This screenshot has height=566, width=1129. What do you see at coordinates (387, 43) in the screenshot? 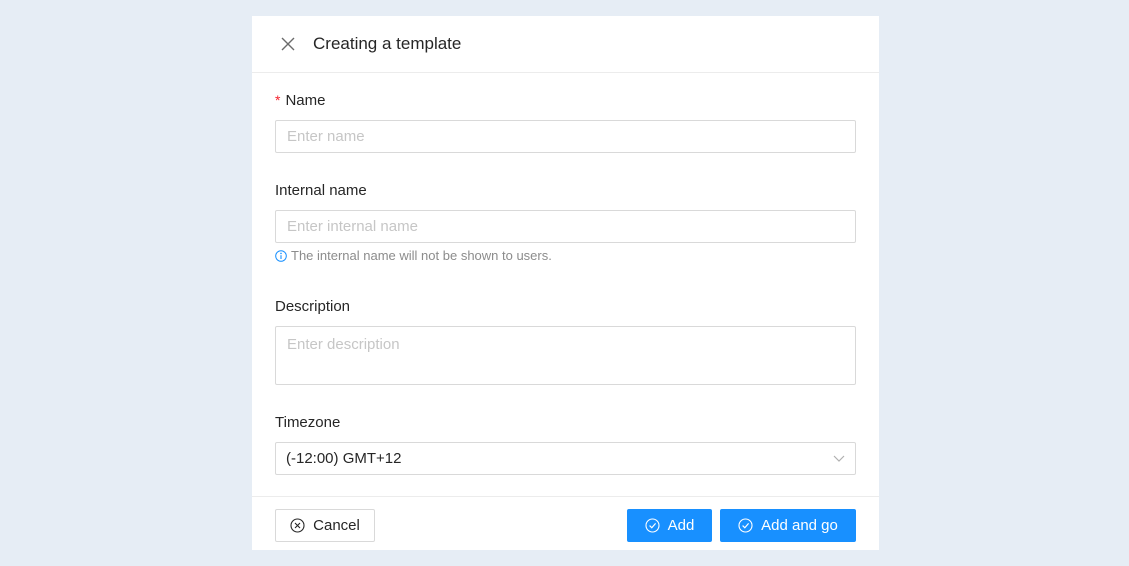
I see `modal-title: Creating a template` at bounding box center [387, 43].